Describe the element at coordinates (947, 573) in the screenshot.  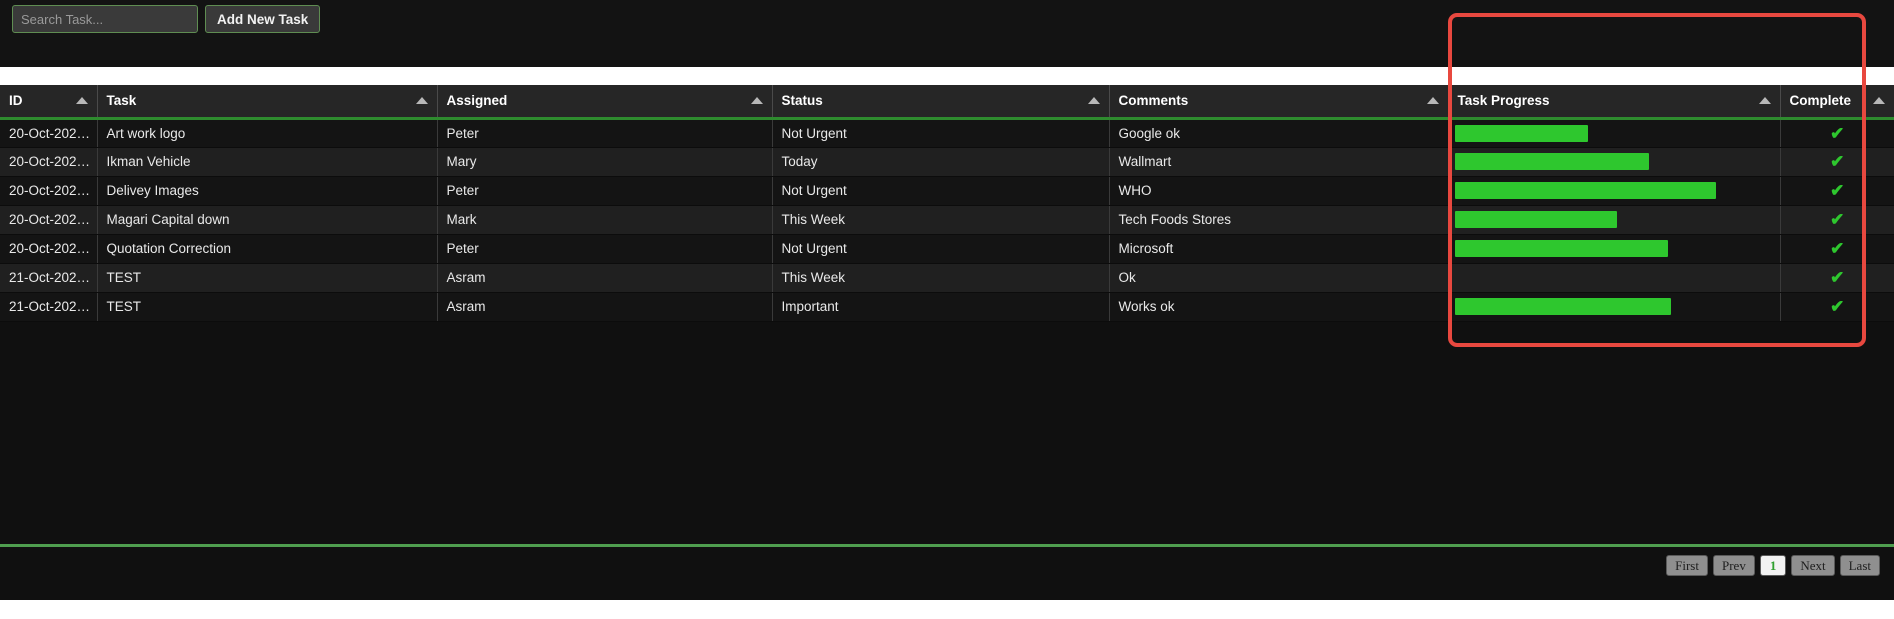
I see `footer: First Prev 1 Next Last` at that location.